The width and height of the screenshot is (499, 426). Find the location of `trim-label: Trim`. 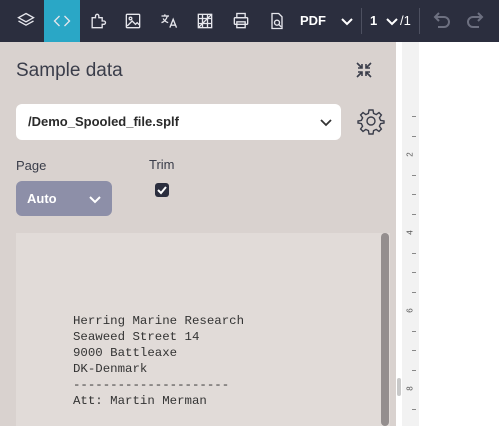

trim-label: Trim is located at coordinates (162, 164).